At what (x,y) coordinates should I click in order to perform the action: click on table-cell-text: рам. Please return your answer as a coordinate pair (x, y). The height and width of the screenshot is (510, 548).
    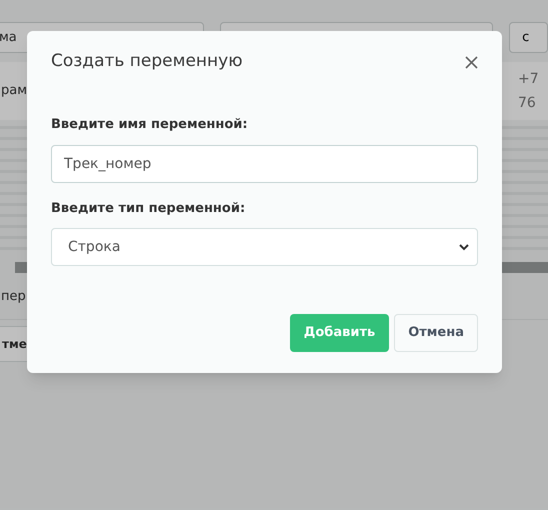
    Looking at the image, I should click on (14, 91).